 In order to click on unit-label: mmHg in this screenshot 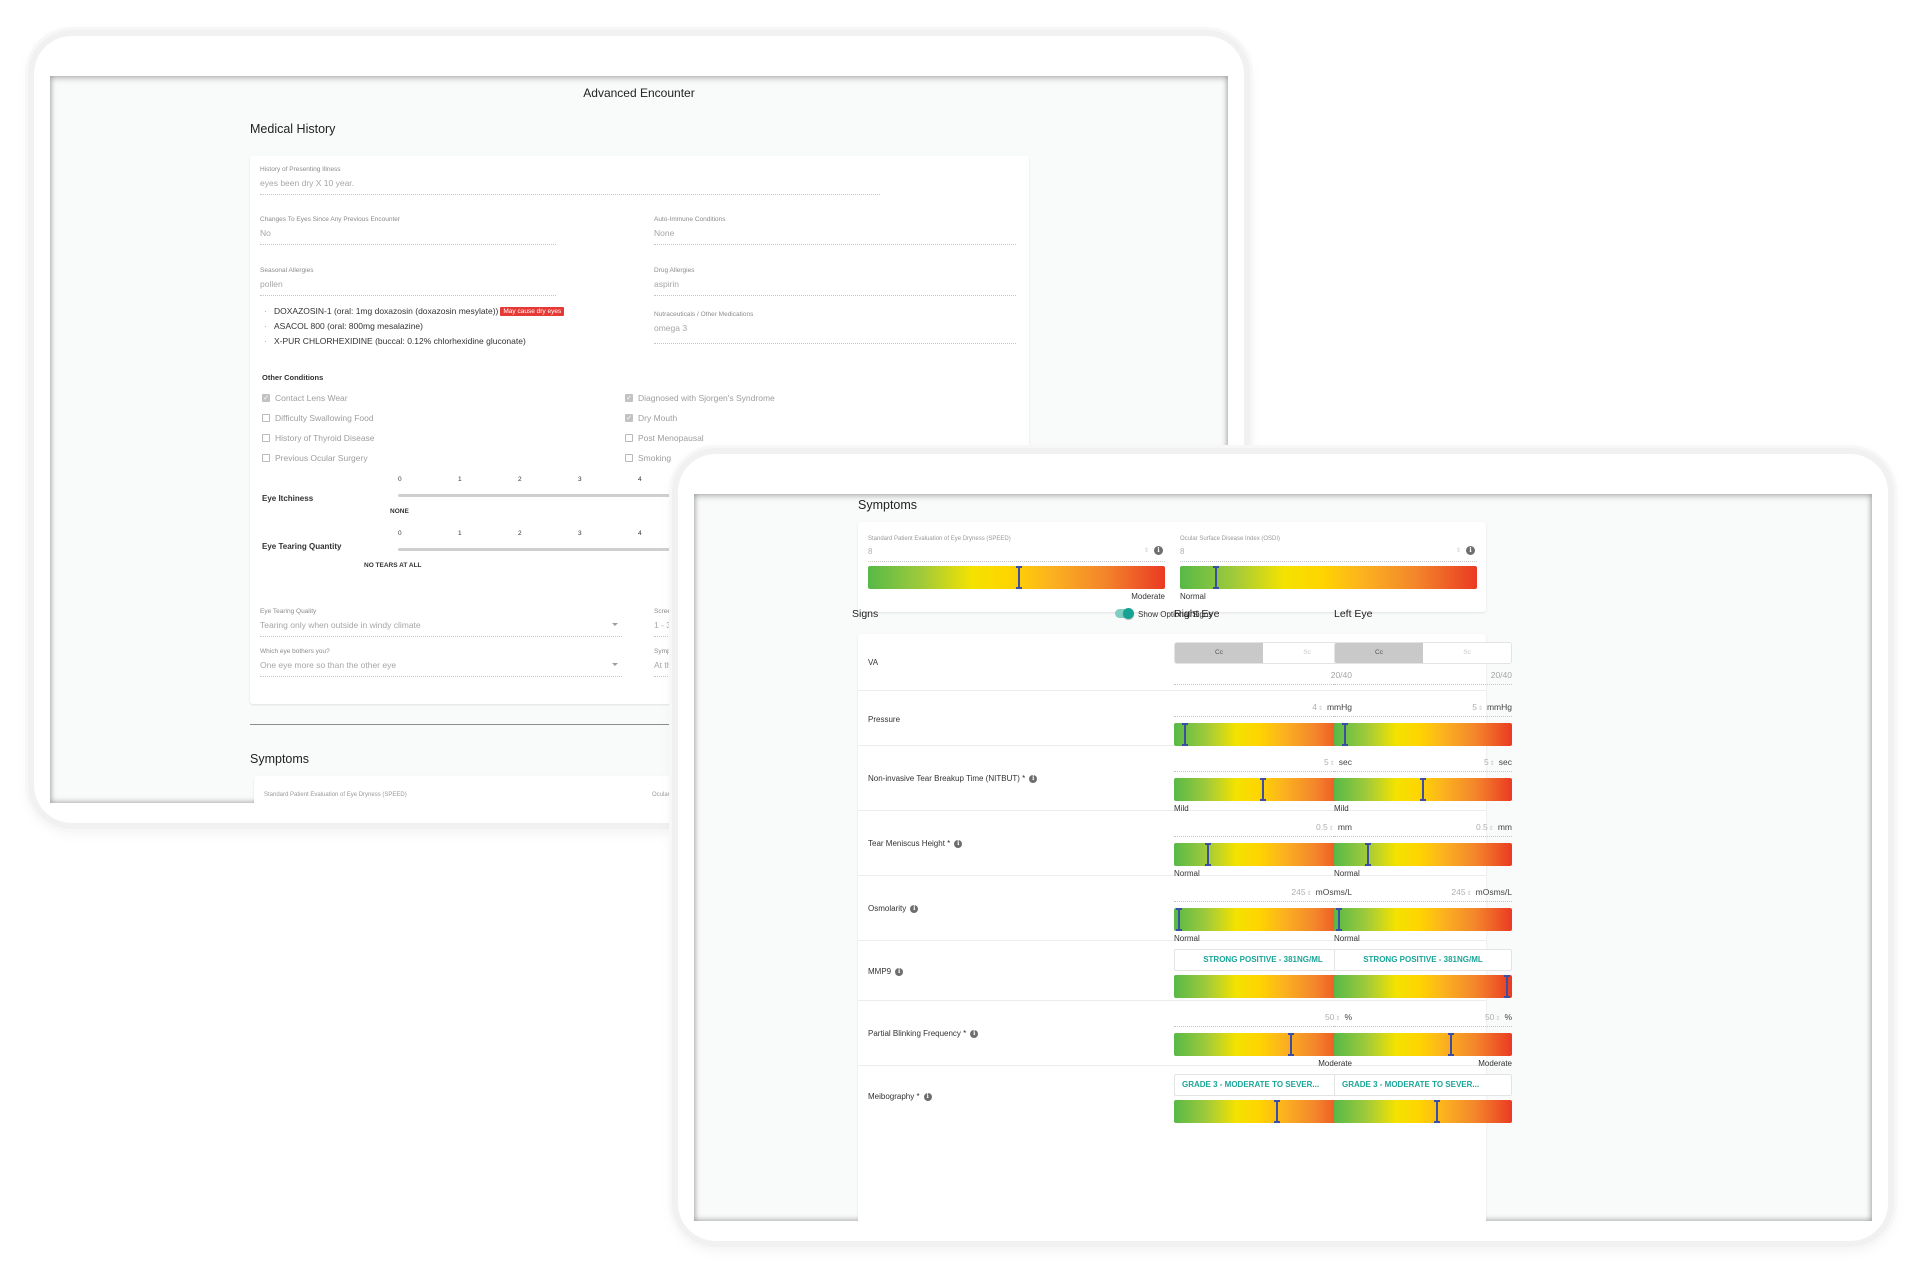, I will do `click(1499, 707)`.